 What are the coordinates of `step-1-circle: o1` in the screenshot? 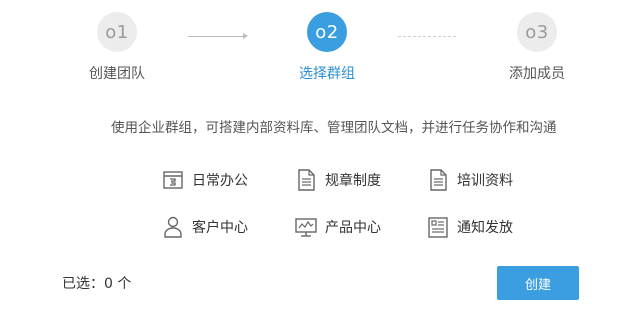 It's located at (117, 32).